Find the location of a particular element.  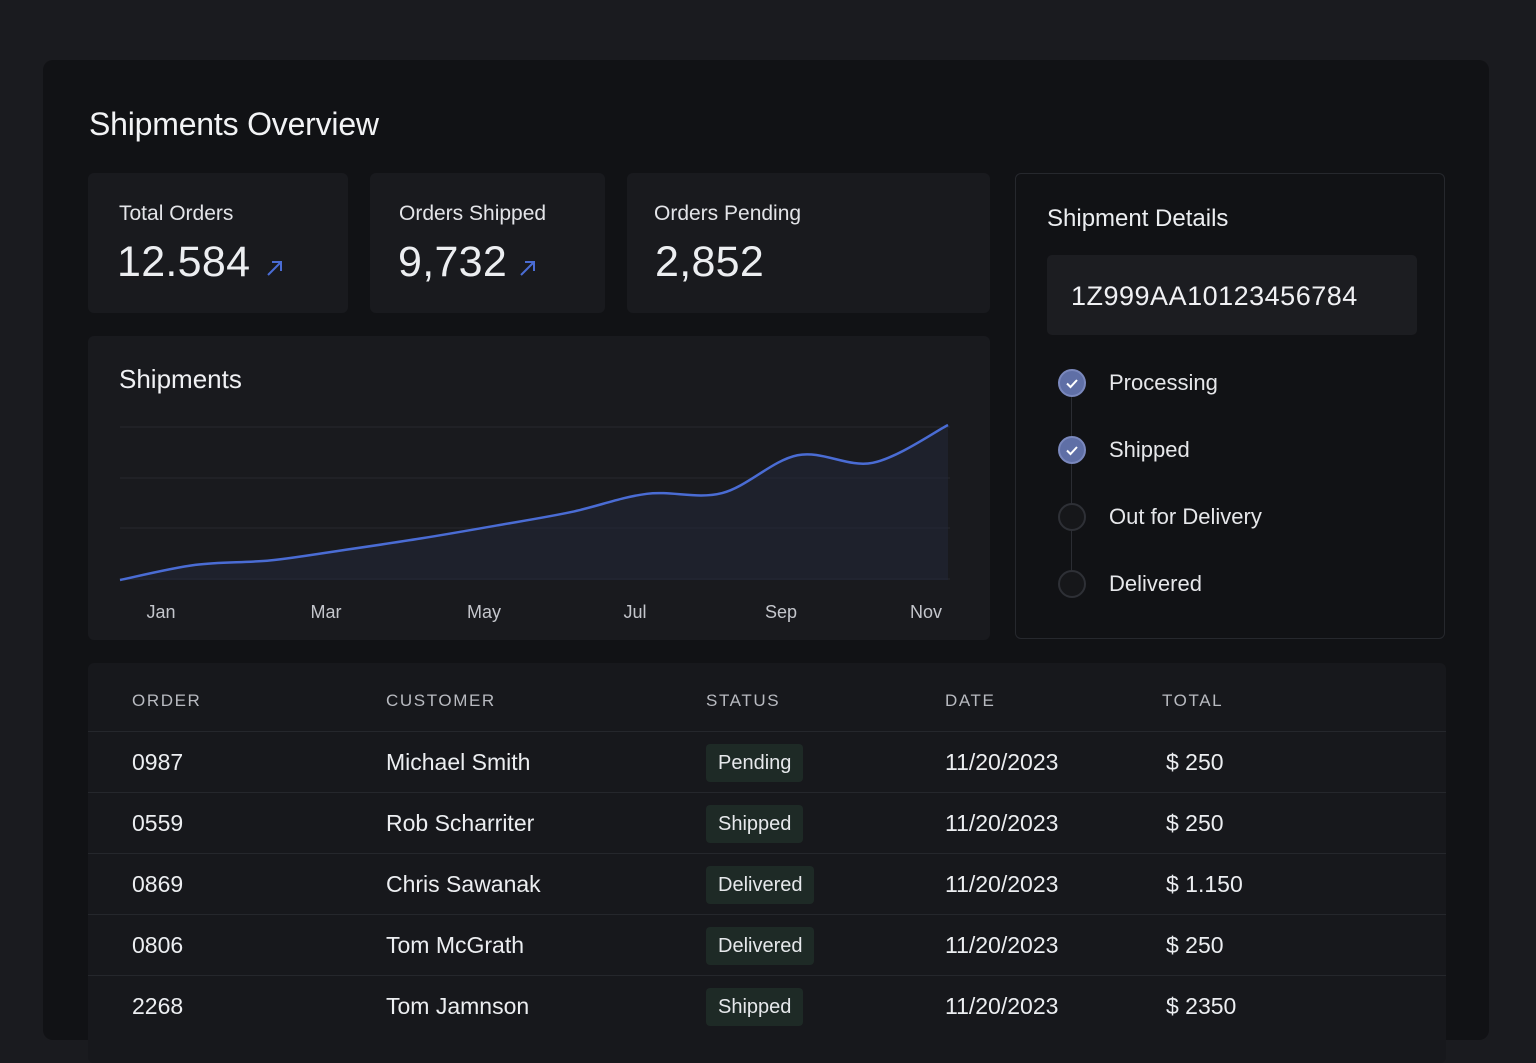

order-id: 2268 is located at coordinates (158, 1006).